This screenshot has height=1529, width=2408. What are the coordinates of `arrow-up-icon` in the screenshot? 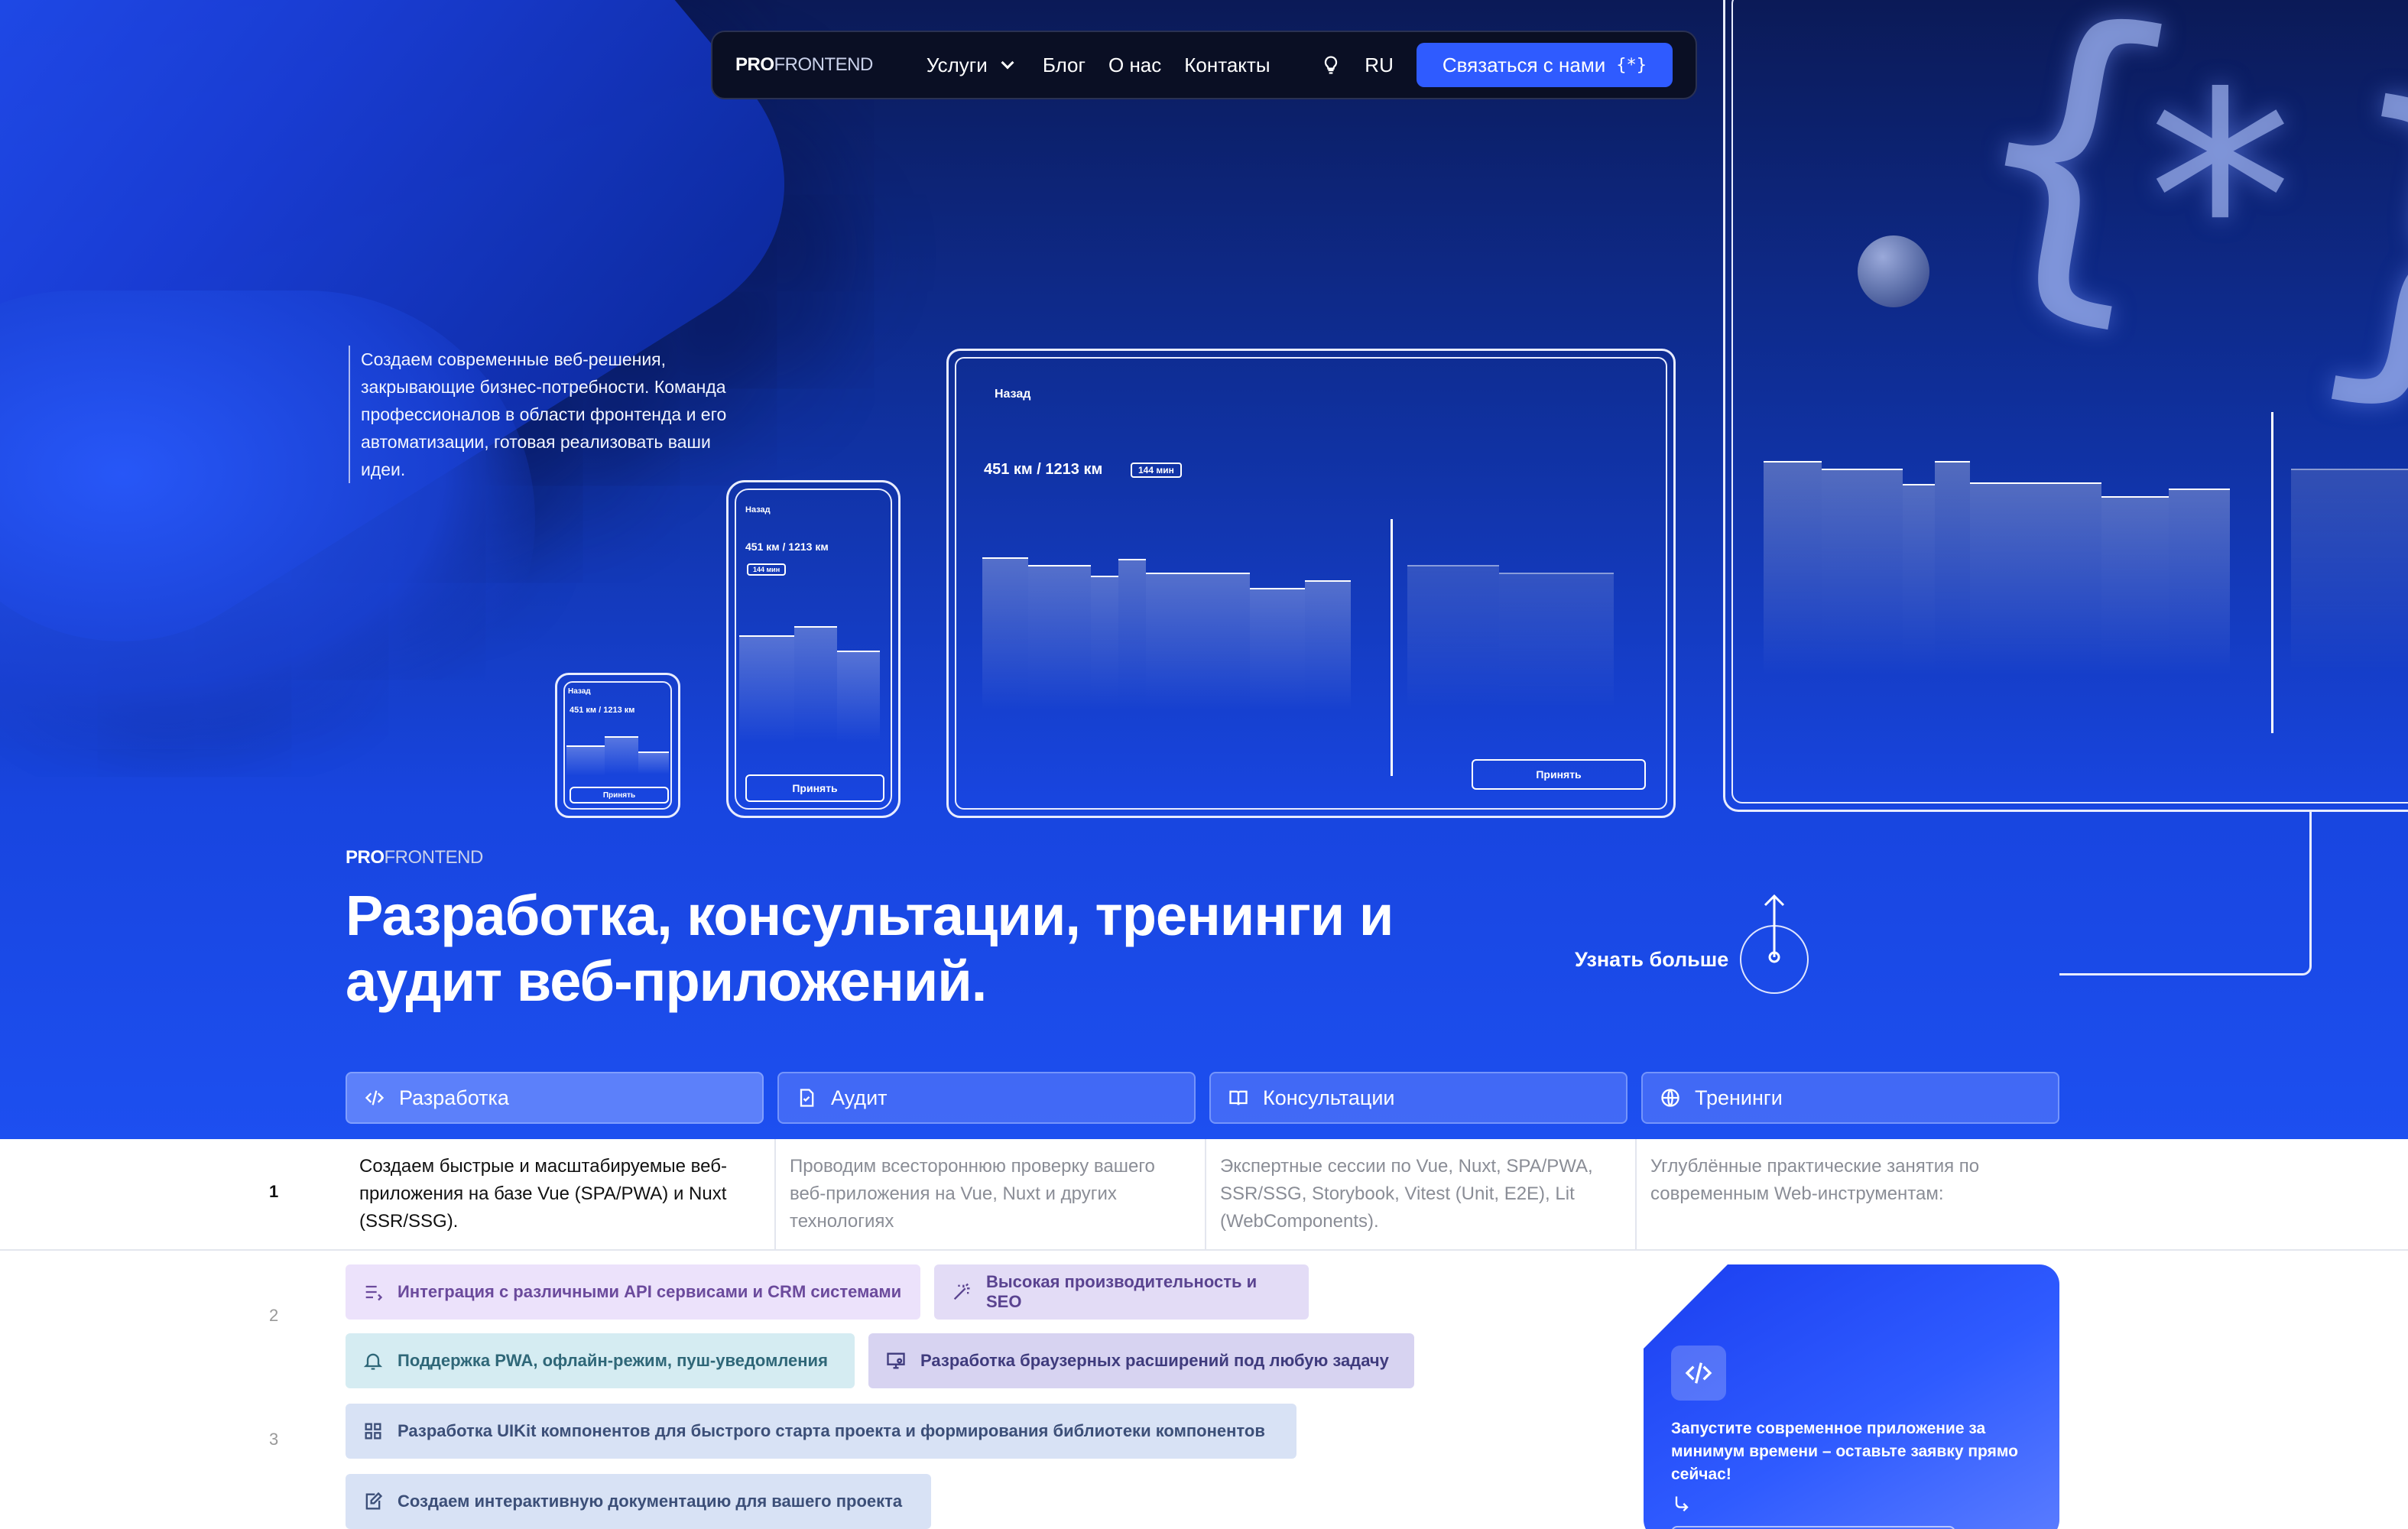 It's located at (1775, 929).